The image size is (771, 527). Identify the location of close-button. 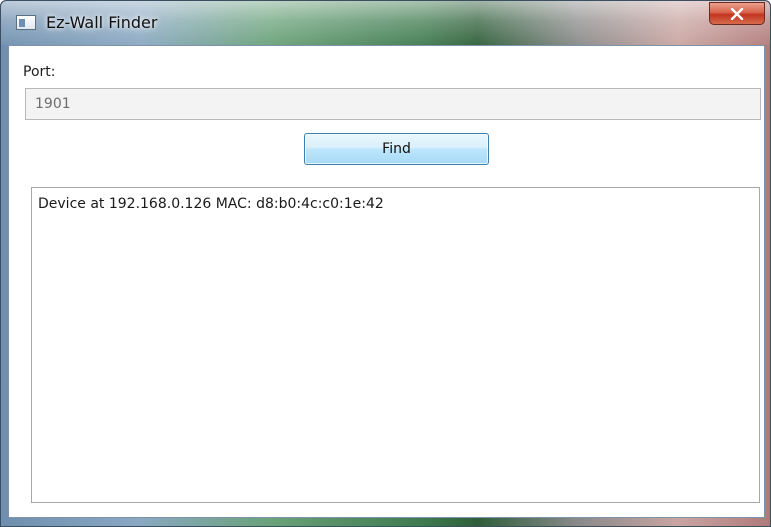
(737, 13).